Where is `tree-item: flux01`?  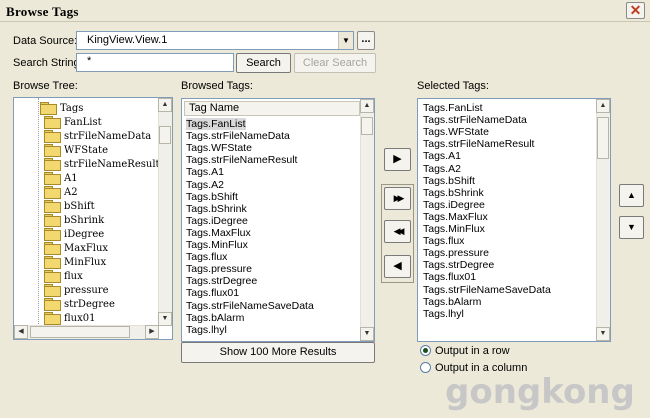
tree-item: flux01 is located at coordinates (69, 318).